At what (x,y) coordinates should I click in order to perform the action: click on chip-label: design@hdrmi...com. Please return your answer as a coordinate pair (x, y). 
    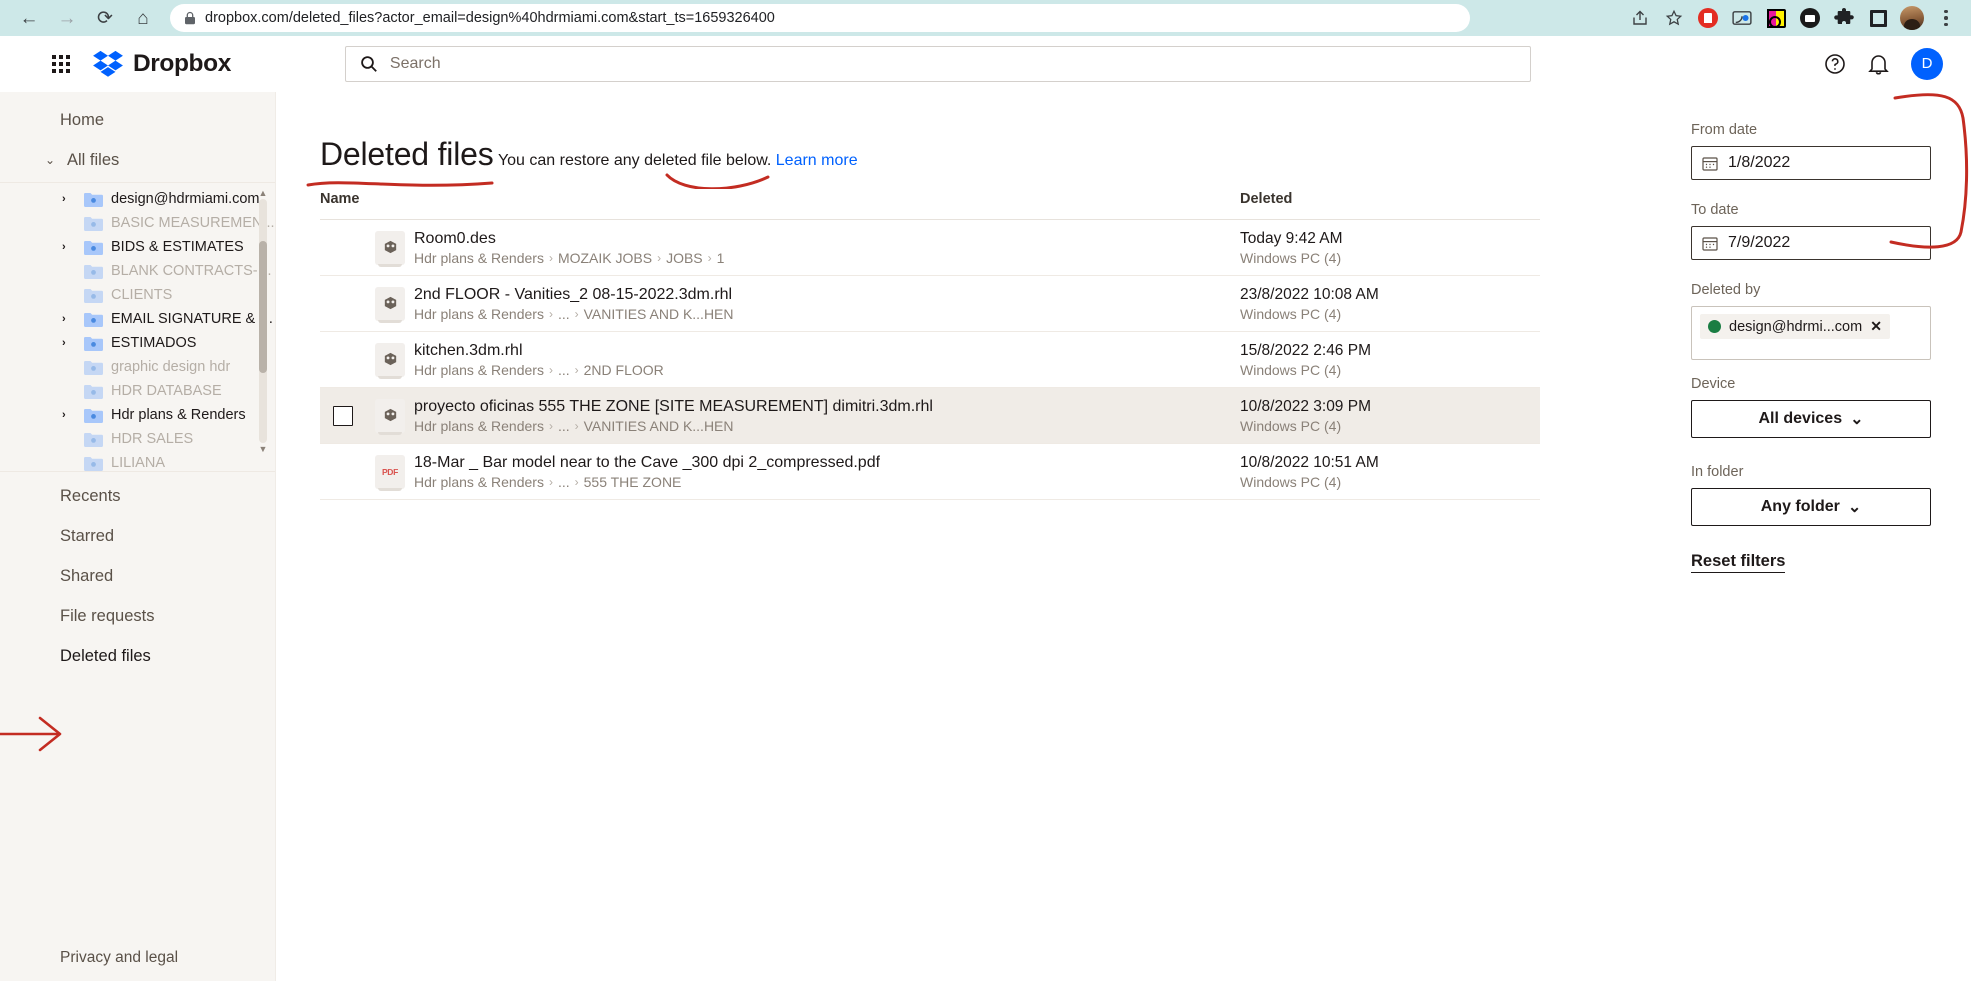
    Looking at the image, I should click on (1796, 326).